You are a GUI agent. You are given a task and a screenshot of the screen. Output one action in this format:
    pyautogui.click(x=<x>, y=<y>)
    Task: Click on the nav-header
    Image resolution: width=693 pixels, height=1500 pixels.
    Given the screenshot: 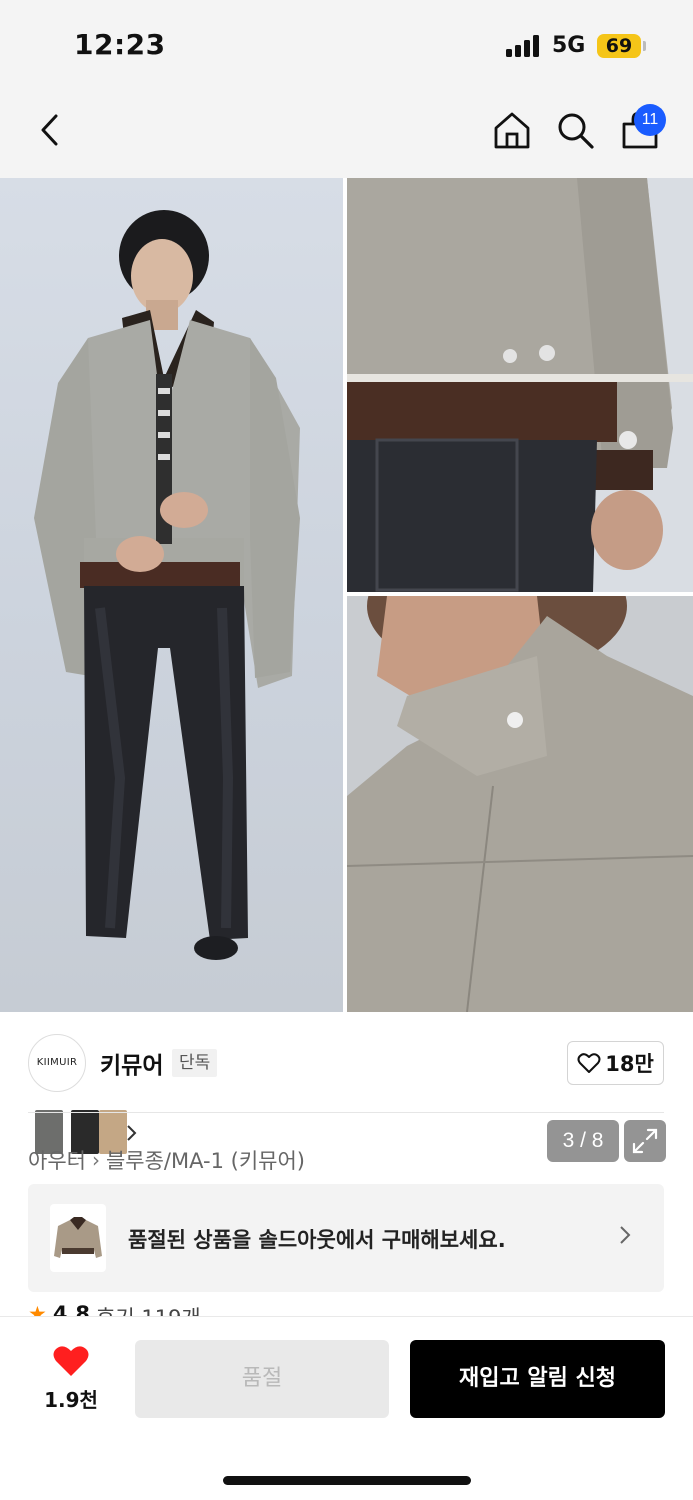 What is the action you would take?
    pyautogui.click(x=346, y=134)
    